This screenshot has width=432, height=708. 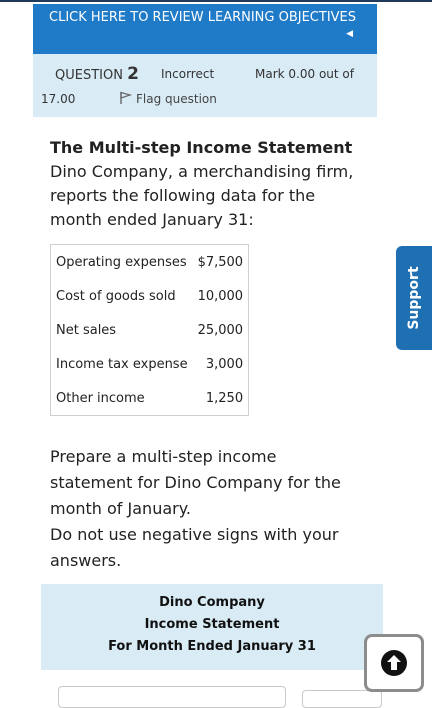 I want to click on table-row: Income tax expense 3,000, so click(x=150, y=364).